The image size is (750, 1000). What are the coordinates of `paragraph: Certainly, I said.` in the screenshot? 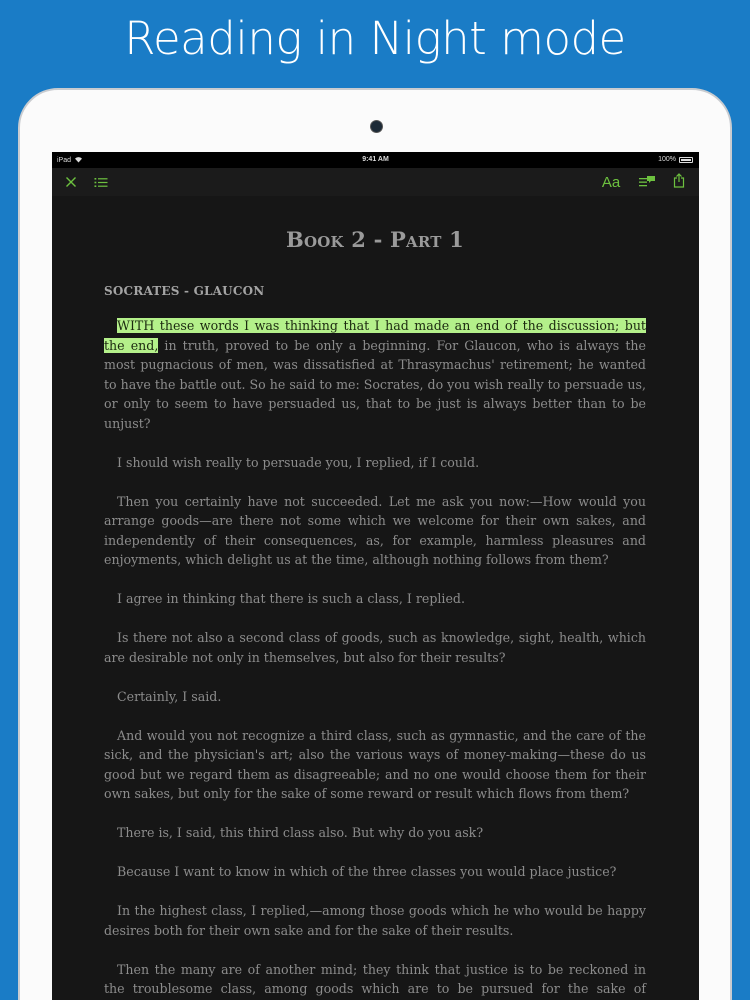 It's located at (169, 696).